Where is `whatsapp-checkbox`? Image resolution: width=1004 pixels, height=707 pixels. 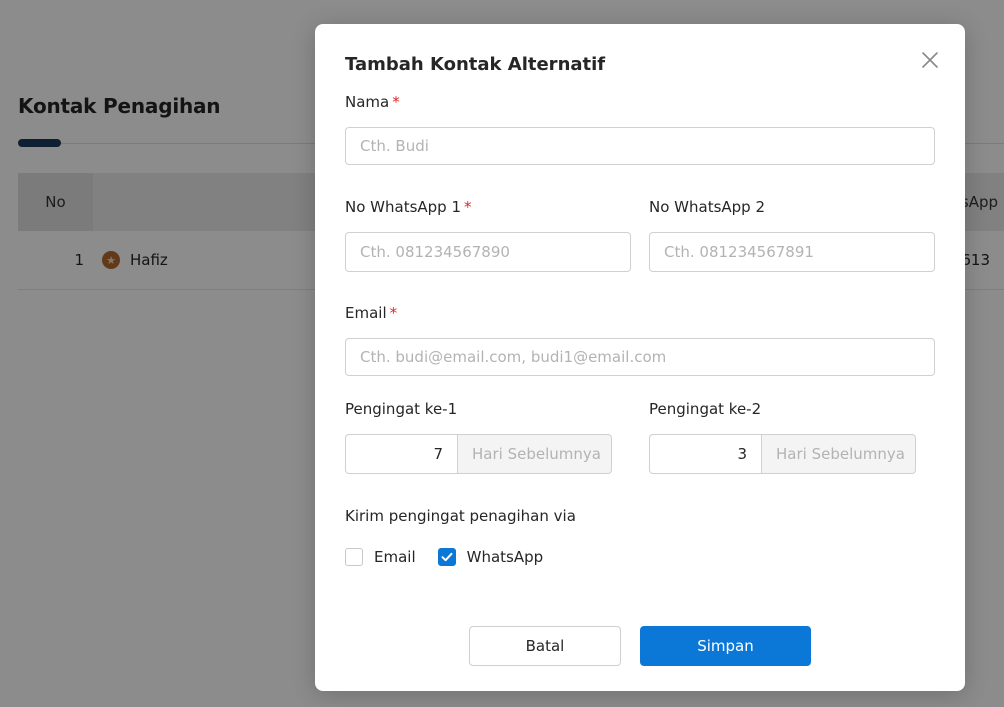 whatsapp-checkbox is located at coordinates (446, 557).